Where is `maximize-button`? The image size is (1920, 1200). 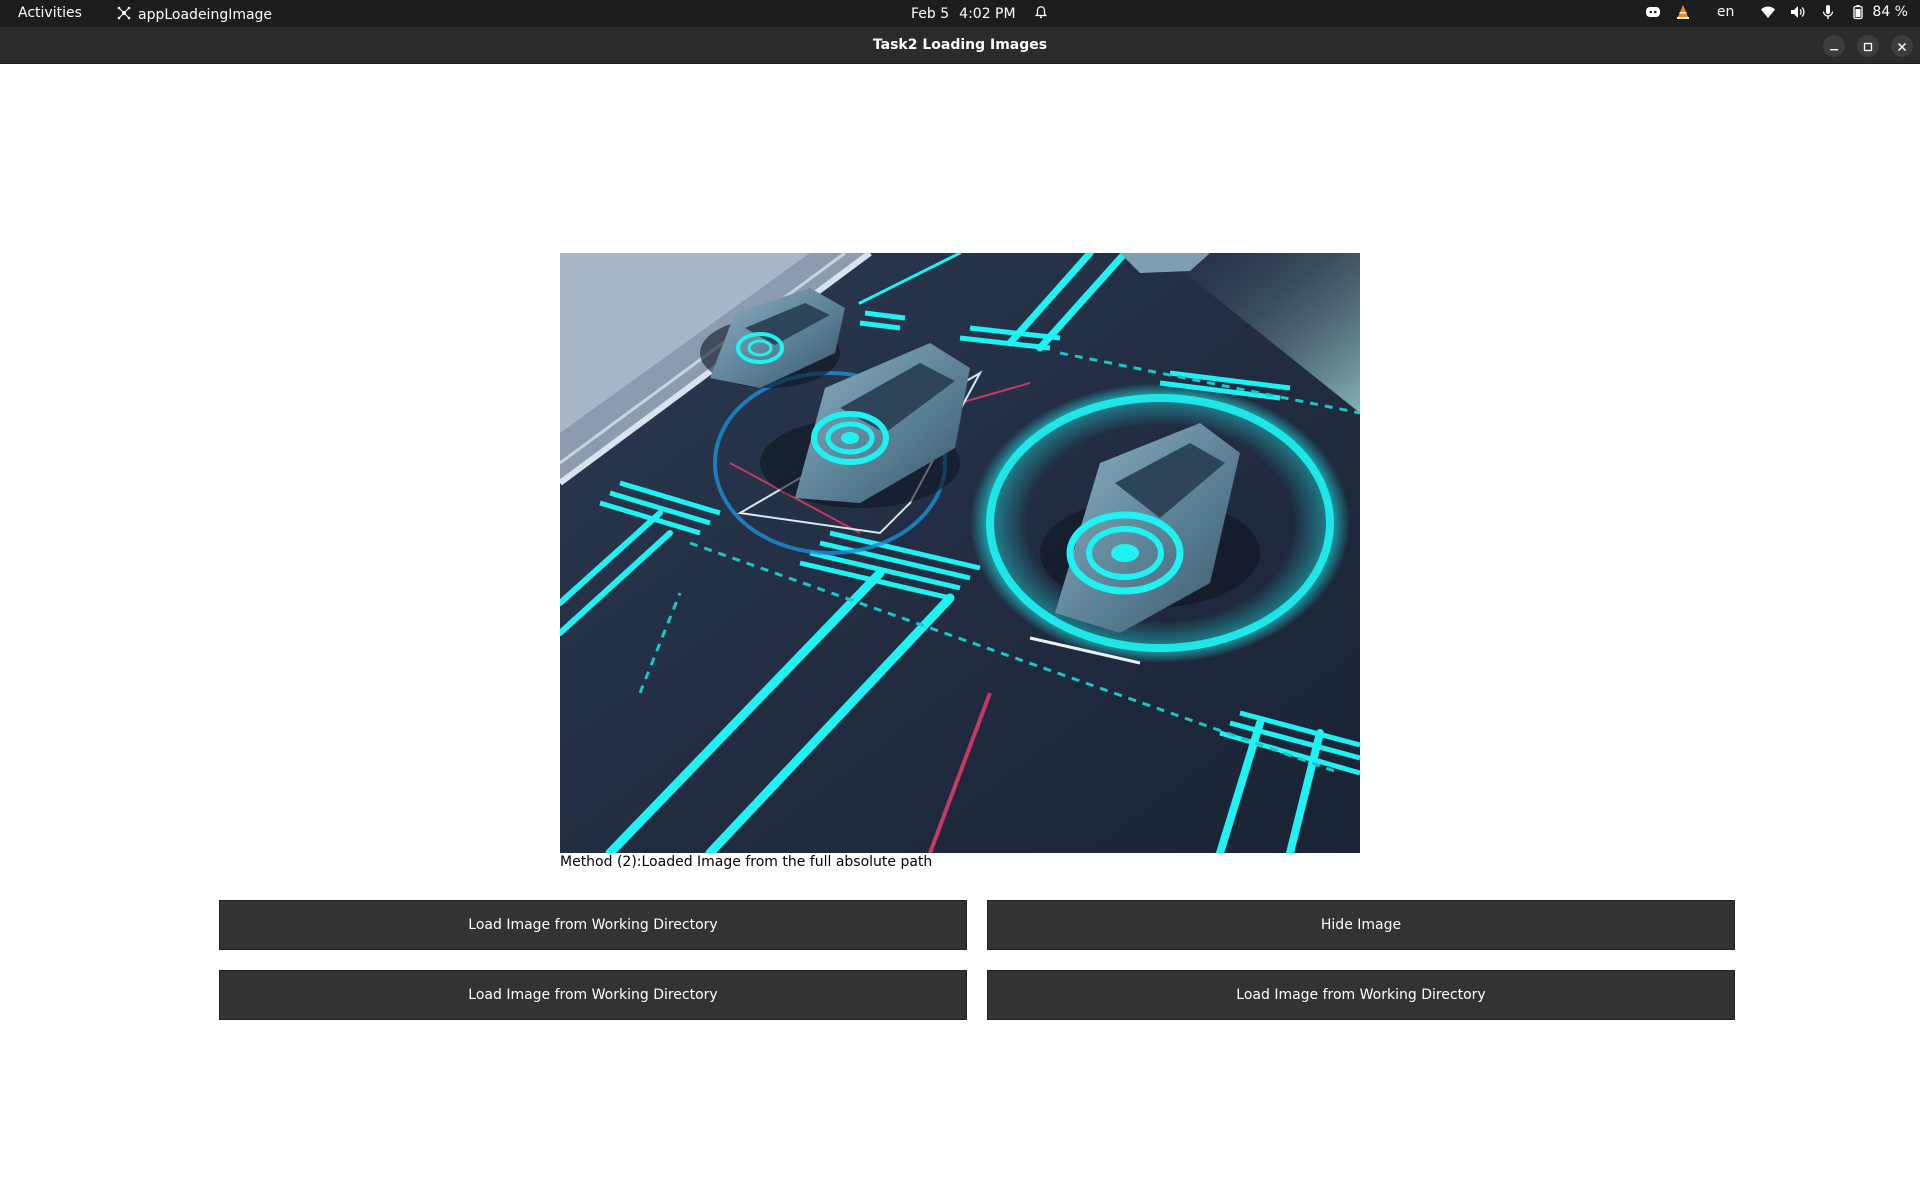 maximize-button is located at coordinates (1868, 46).